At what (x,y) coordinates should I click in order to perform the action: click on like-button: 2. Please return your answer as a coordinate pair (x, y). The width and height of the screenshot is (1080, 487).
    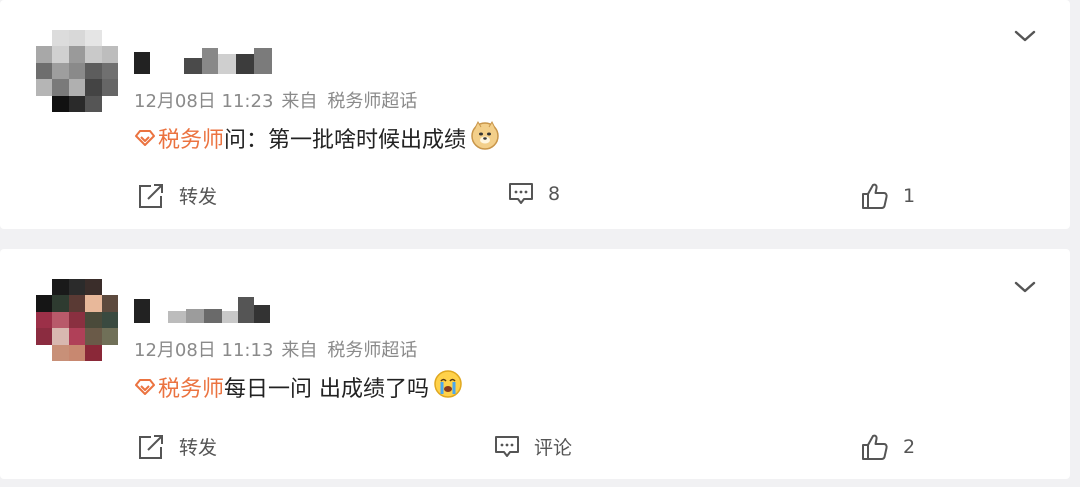
    Looking at the image, I should click on (888, 447).